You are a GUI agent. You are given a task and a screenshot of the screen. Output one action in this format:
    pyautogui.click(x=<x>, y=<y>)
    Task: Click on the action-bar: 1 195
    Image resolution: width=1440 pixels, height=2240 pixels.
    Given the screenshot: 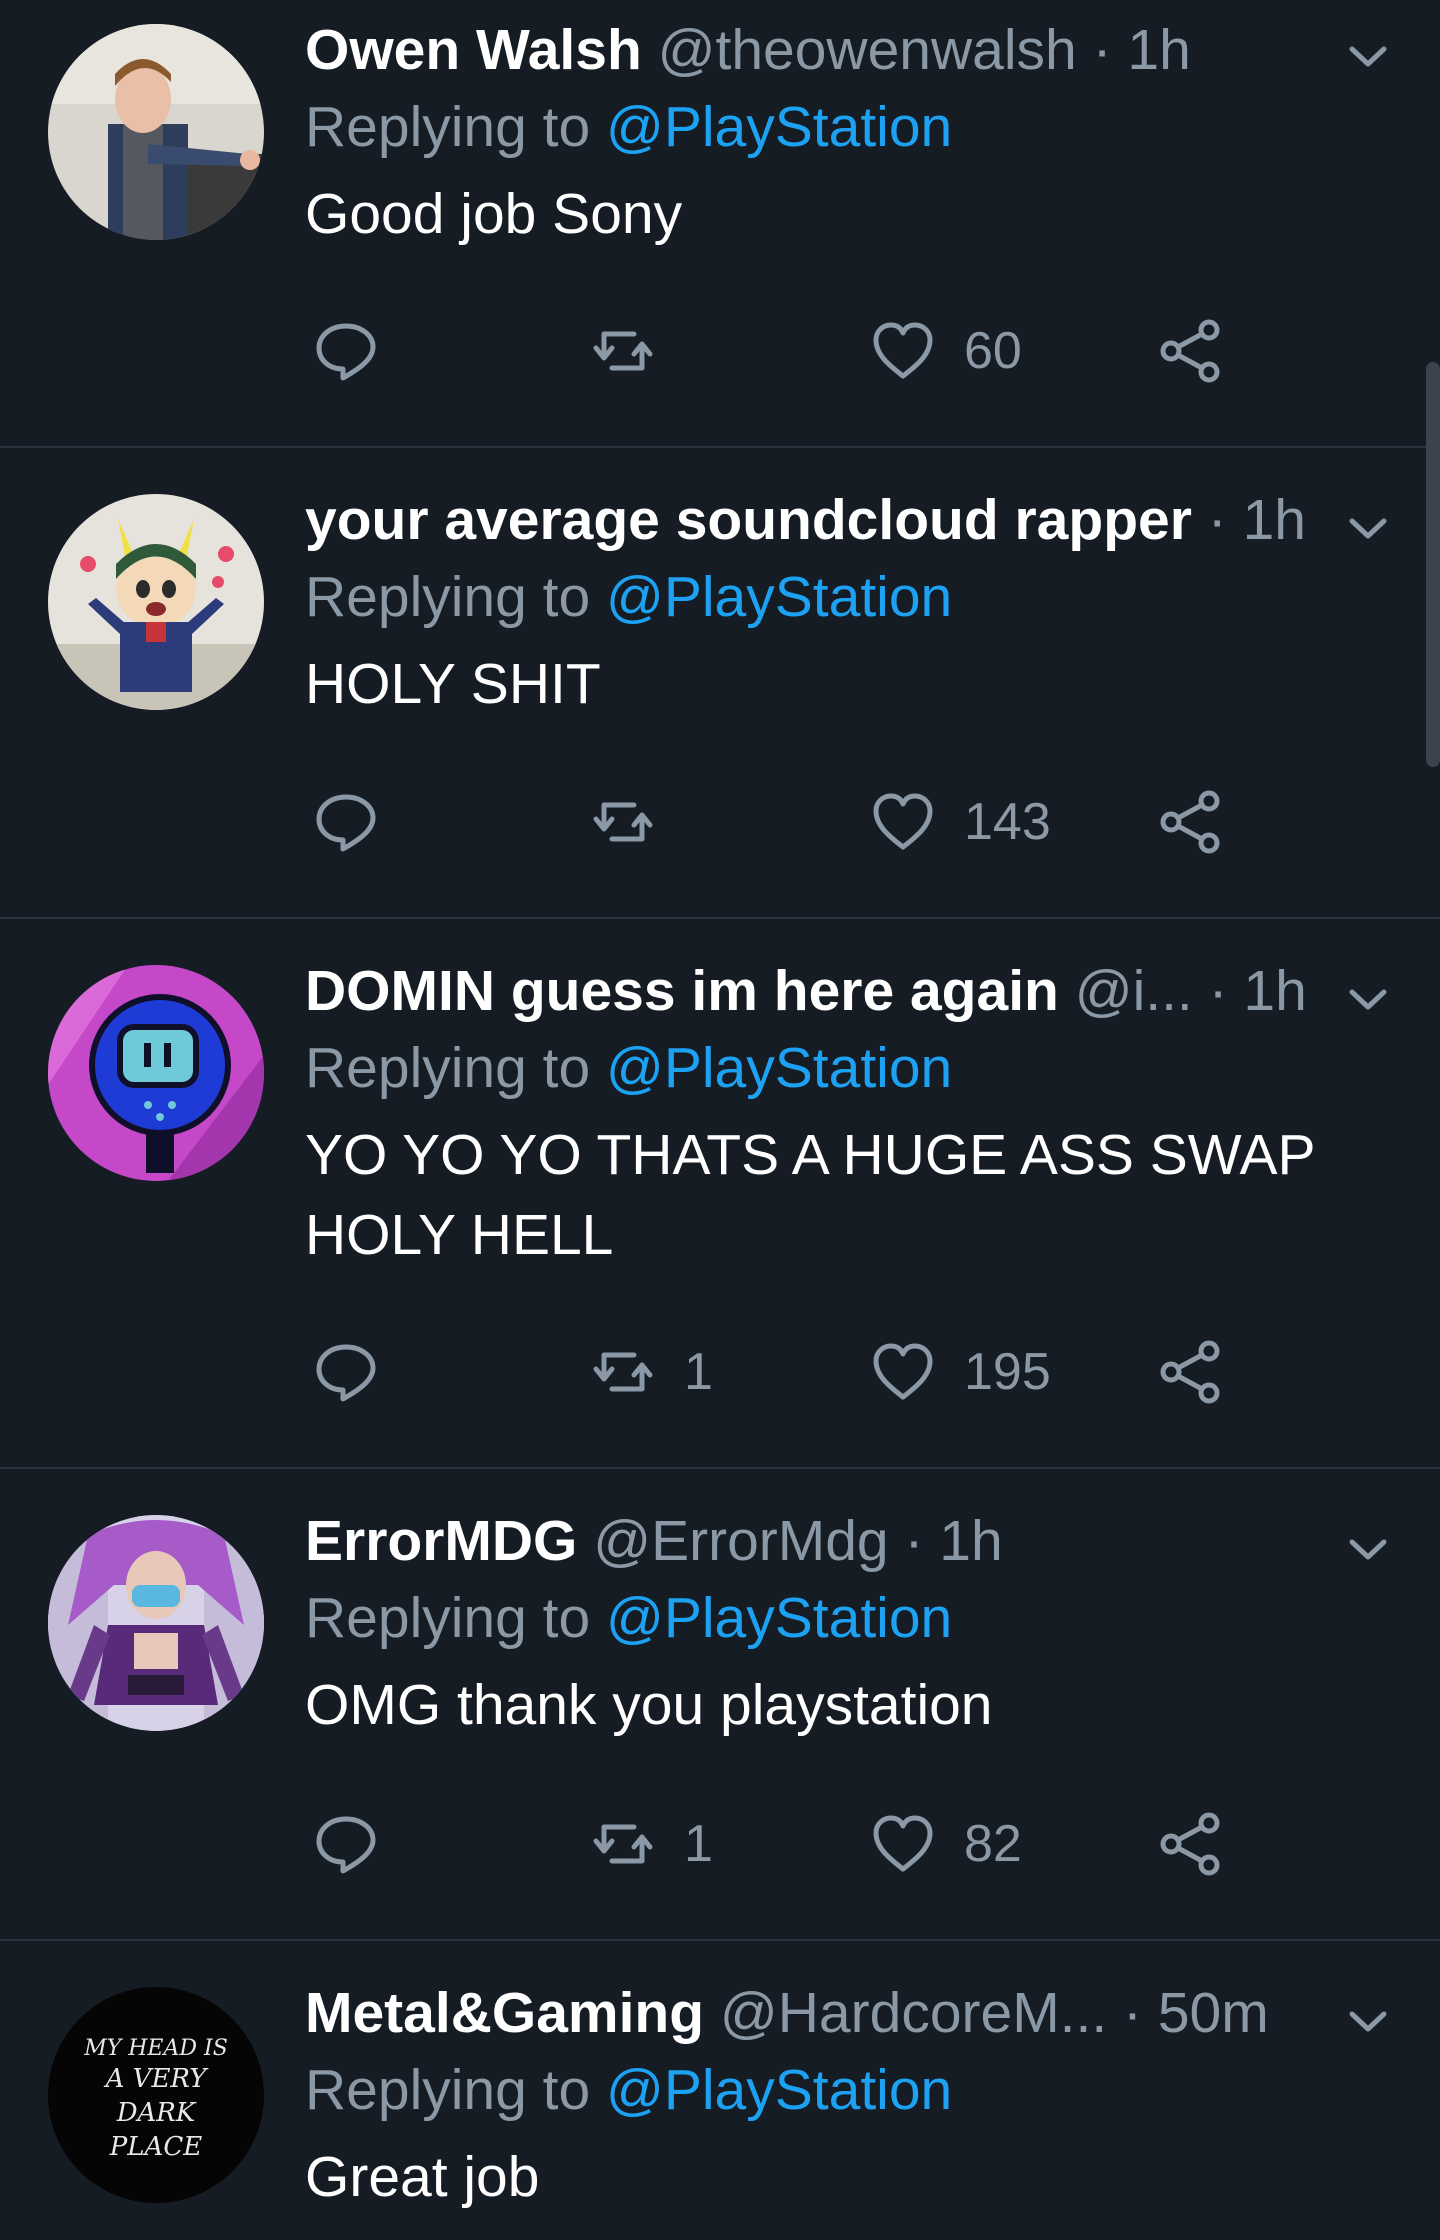 What is the action you would take?
    pyautogui.click(x=872, y=1372)
    